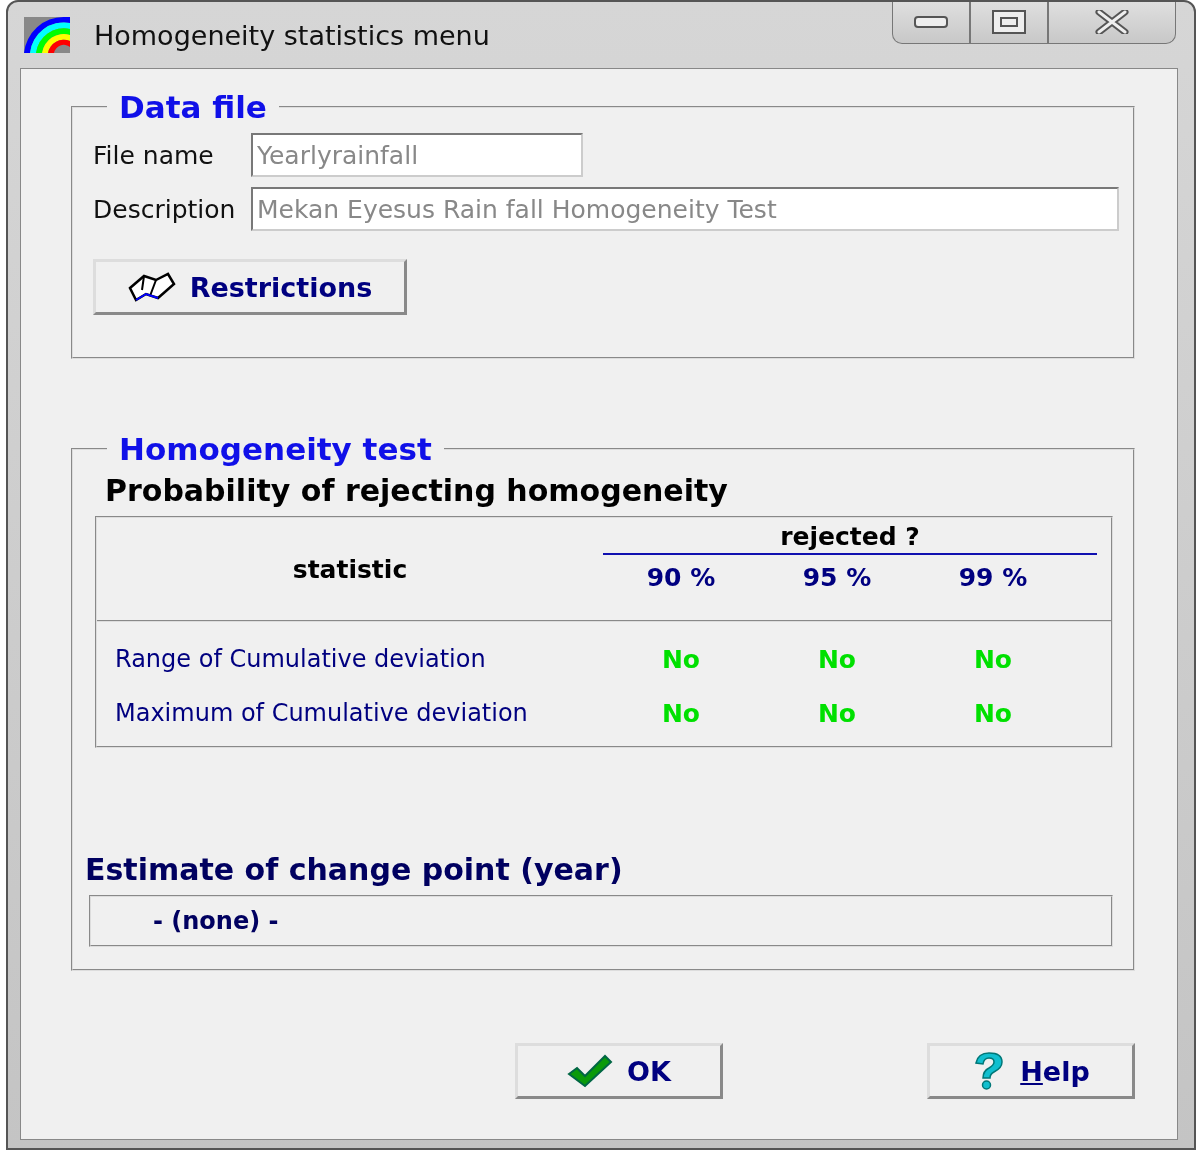 This screenshot has height=1154, width=1197. What do you see at coordinates (417, 490) in the screenshot?
I see `section-heading: Probability of rejecting homogeneity` at bounding box center [417, 490].